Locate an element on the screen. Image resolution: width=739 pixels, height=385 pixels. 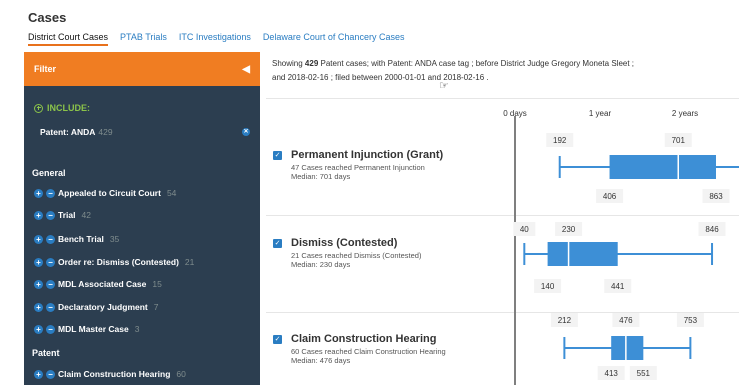
facet-item: + − Appealed to Circuit Court 54 is located at coordinates (105, 193).